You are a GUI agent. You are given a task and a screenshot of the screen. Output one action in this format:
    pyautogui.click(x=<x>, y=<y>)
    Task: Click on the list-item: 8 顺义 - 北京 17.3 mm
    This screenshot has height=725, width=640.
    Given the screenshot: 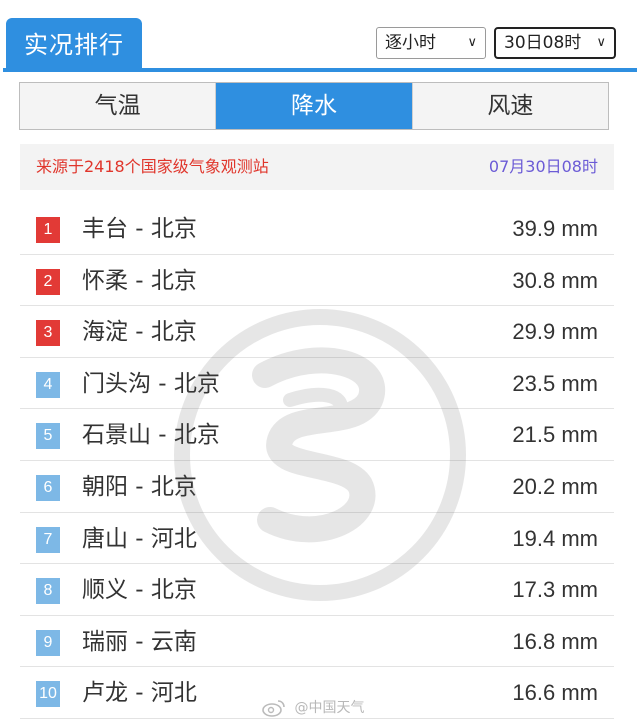 What is the action you would take?
    pyautogui.click(x=317, y=590)
    